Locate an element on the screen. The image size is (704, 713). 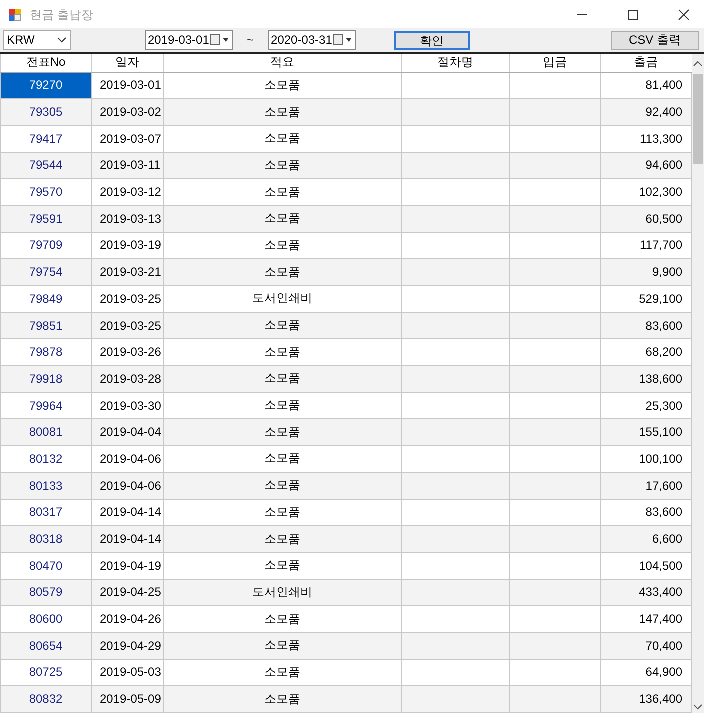
table-cell: 79754 is located at coordinates (46, 272).